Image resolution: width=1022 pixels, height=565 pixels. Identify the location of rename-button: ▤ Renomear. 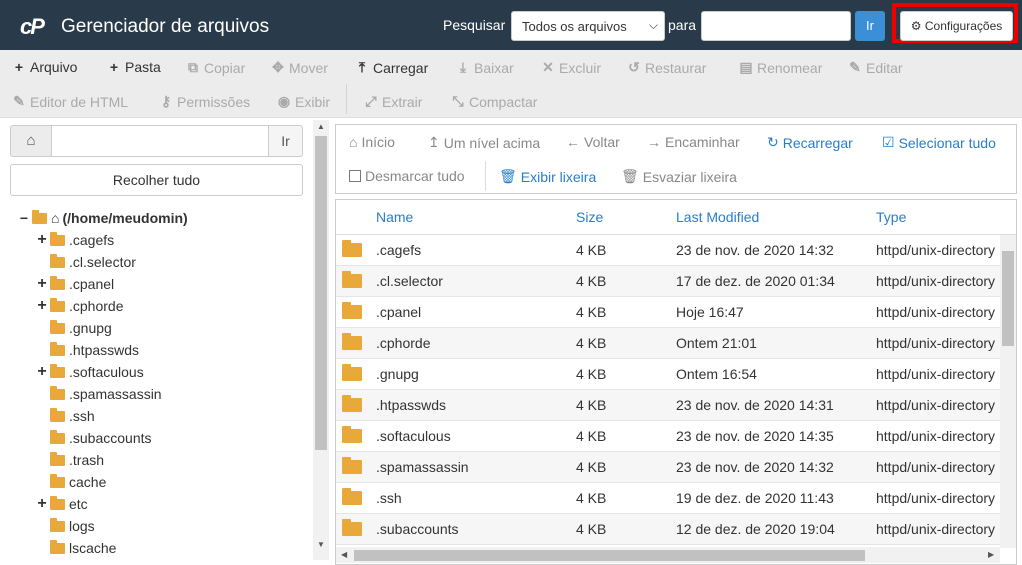
(780, 67).